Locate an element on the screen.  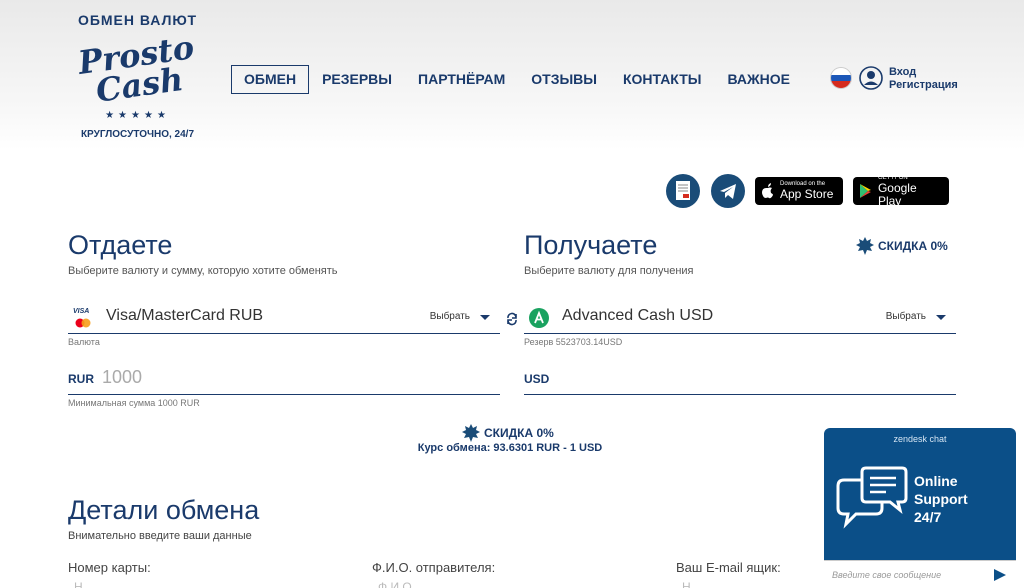
get-reserve-note: Резерв 5523703.14USD is located at coordinates (573, 342).